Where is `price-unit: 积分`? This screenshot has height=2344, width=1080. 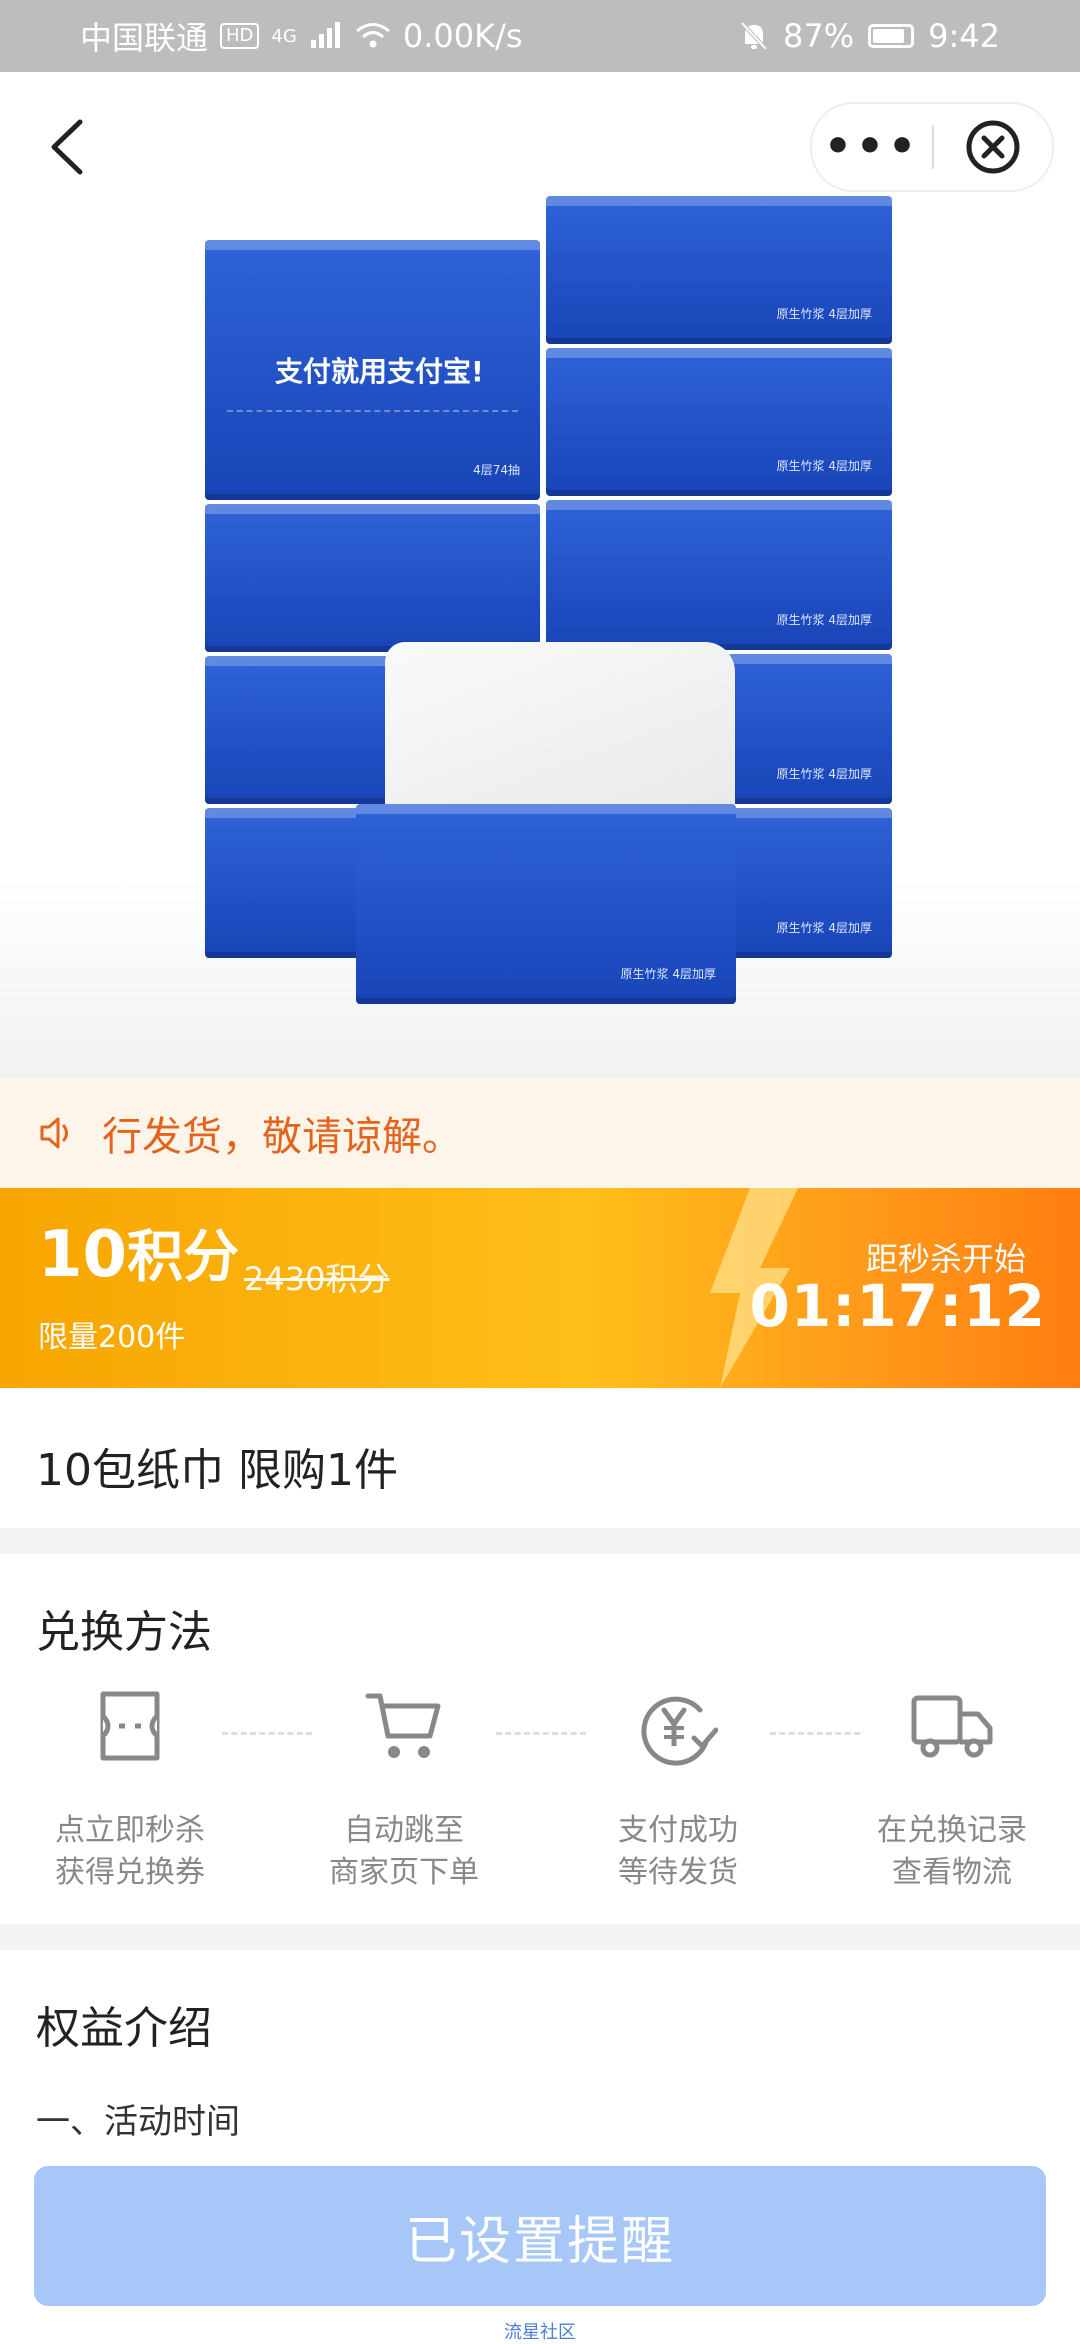 price-unit: 积分 is located at coordinates (183, 1257).